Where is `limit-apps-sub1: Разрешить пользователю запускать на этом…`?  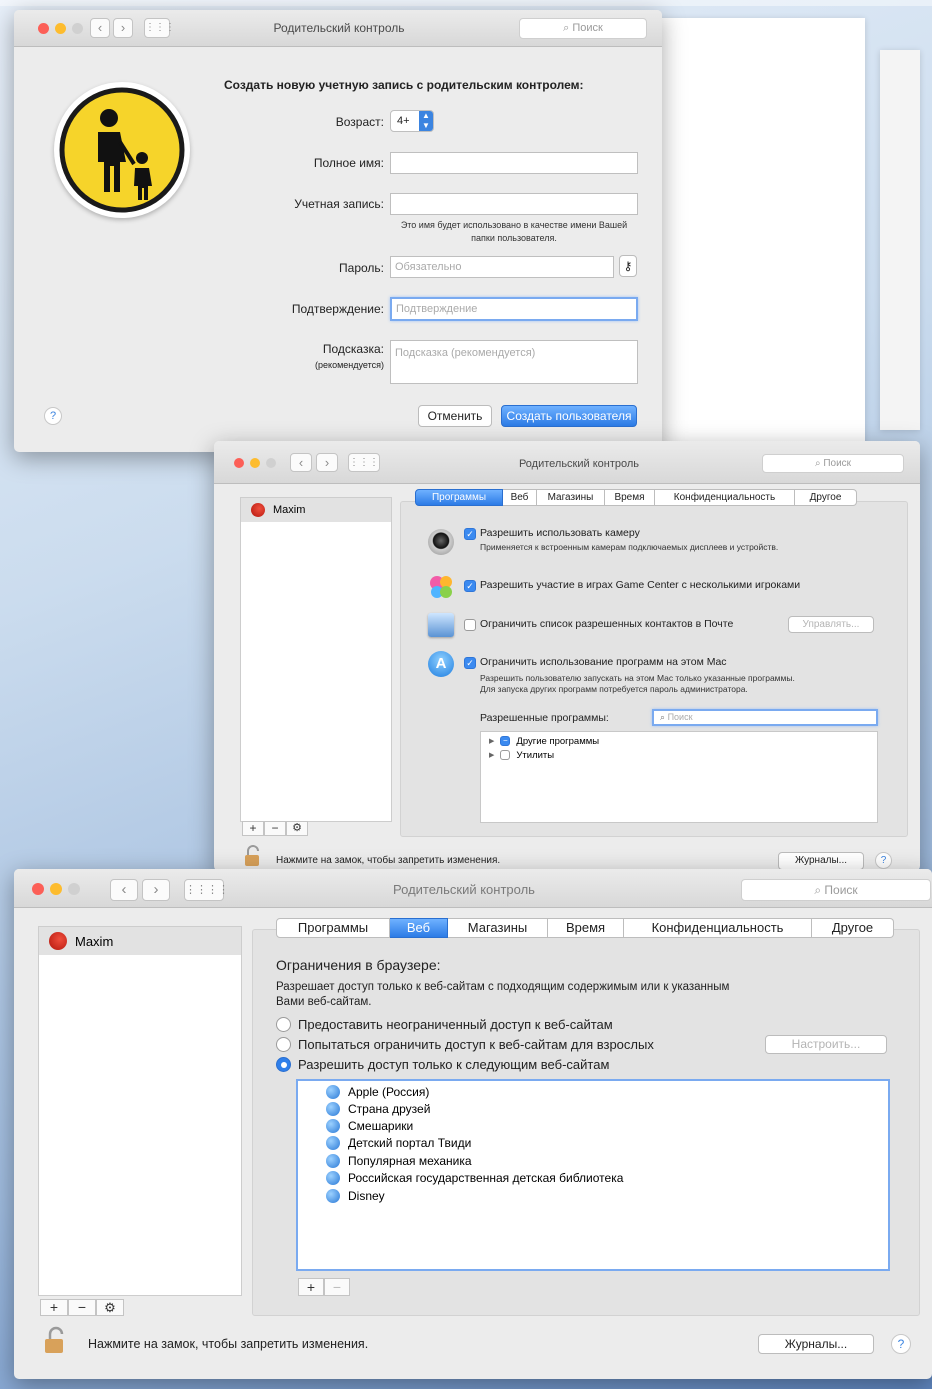
limit-apps-sub1: Разрешить пользователю запускать на этом… is located at coordinates (637, 678).